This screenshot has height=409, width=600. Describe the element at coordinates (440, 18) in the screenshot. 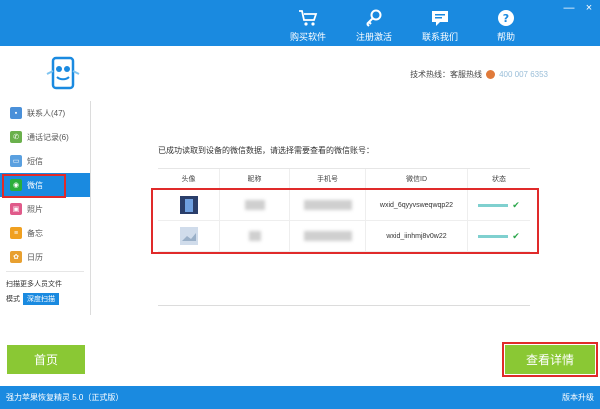

I see `chat-icon` at that location.